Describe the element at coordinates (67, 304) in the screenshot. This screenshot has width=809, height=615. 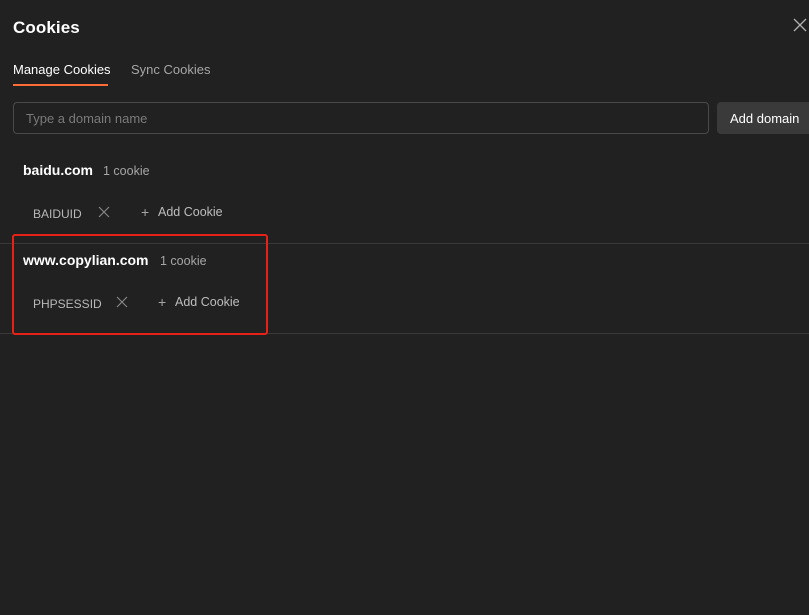
I see `cookie-chip-phpsessid: PHPSESSID` at that location.